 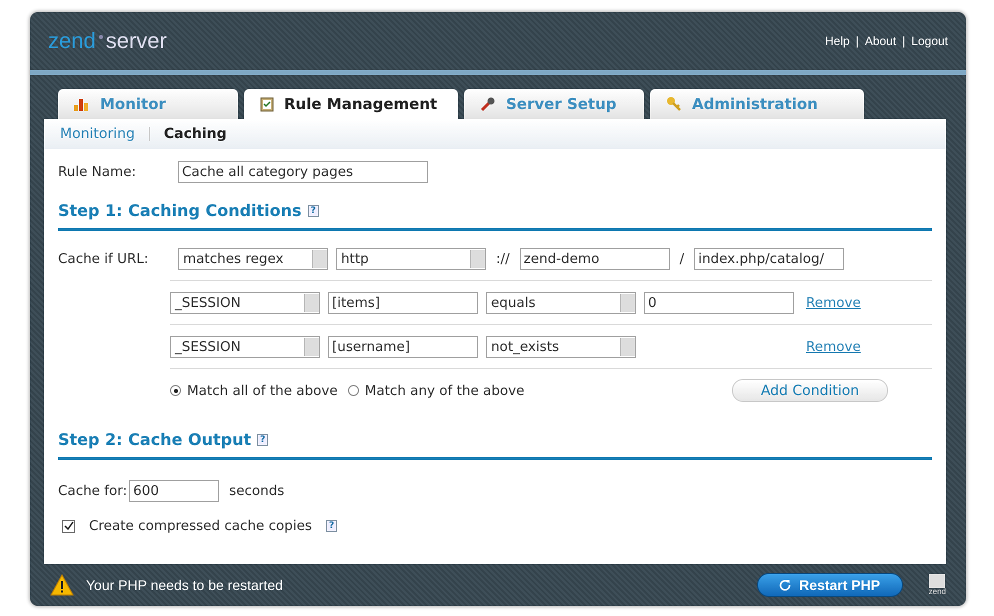 What do you see at coordinates (155, 439) in the screenshot?
I see `section-heading: Step 2: Cache Output` at bounding box center [155, 439].